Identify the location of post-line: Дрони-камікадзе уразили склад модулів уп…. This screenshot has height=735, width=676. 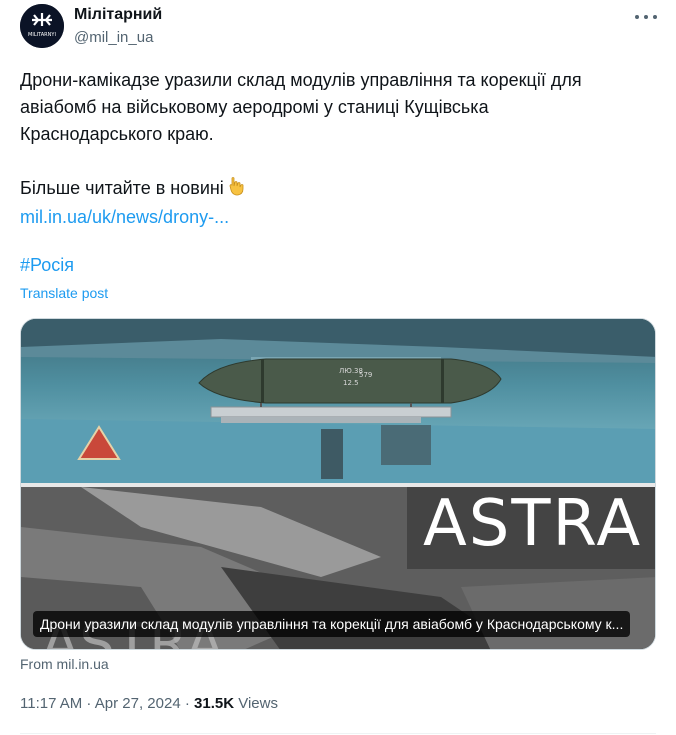
(301, 80).